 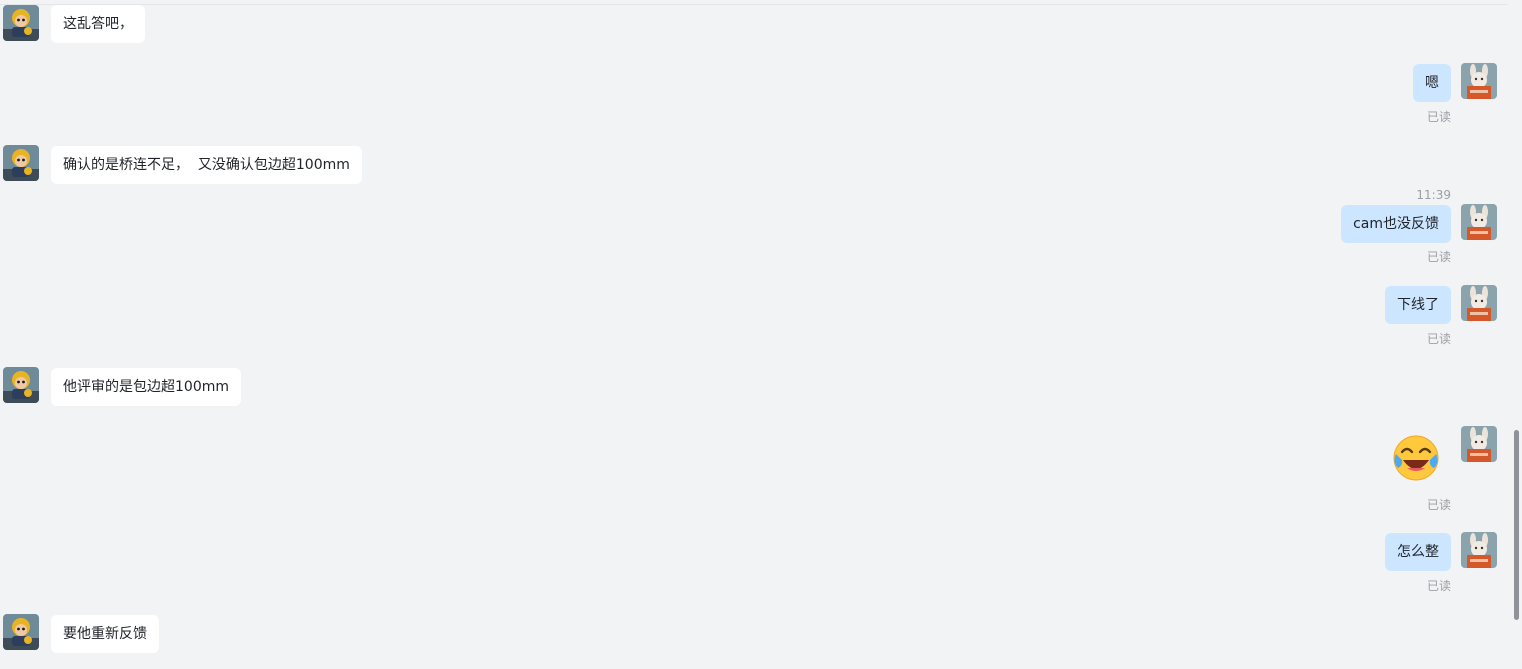 What do you see at coordinates (1418, 305) in the screenshot?
I see `message-bubble-outgoing: 下线了` at bounding box center [1418, 305].